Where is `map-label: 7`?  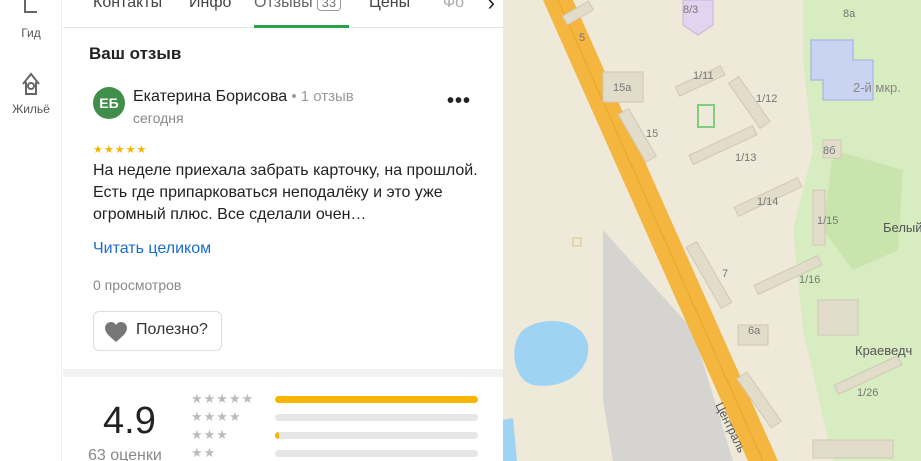 map-label: 7 is located at coordinates (725, 274).